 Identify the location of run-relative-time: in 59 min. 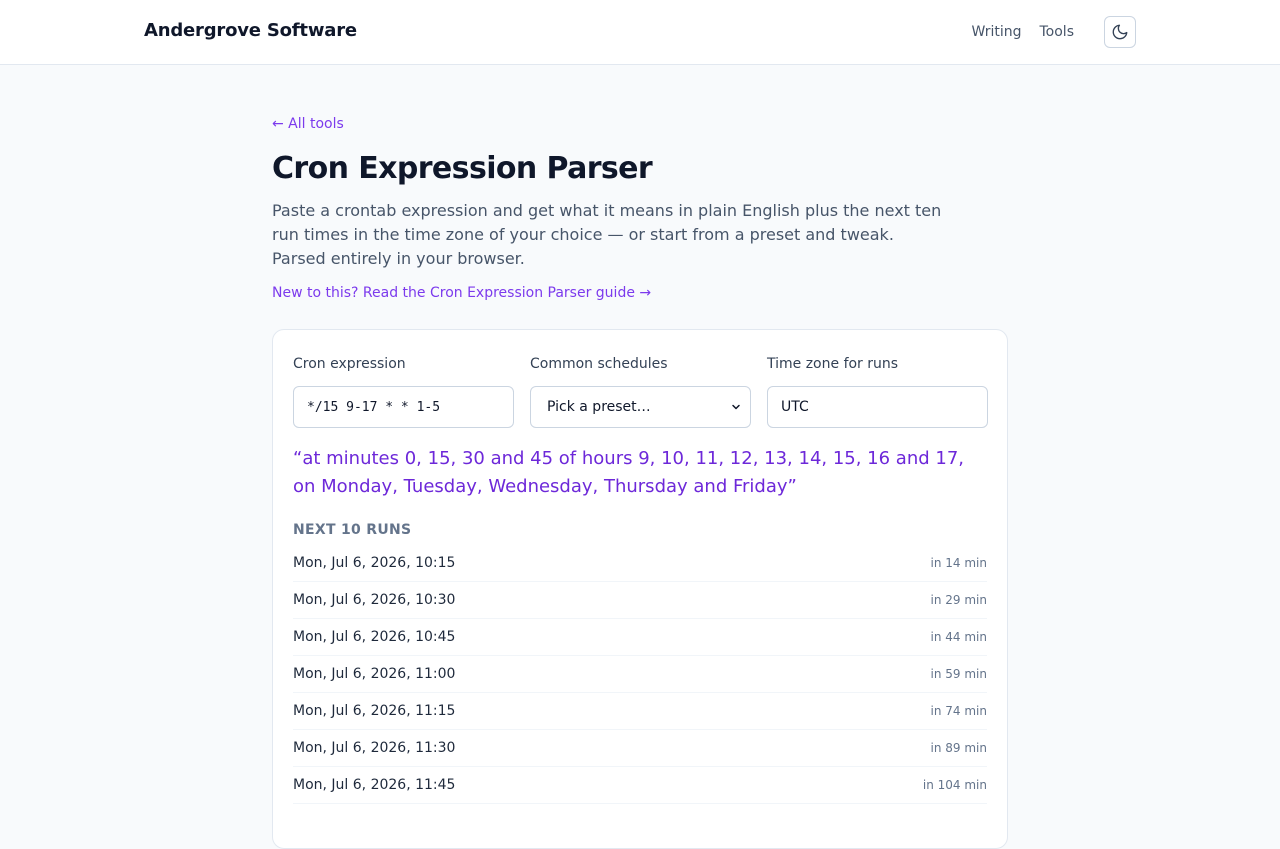
(958, 674).